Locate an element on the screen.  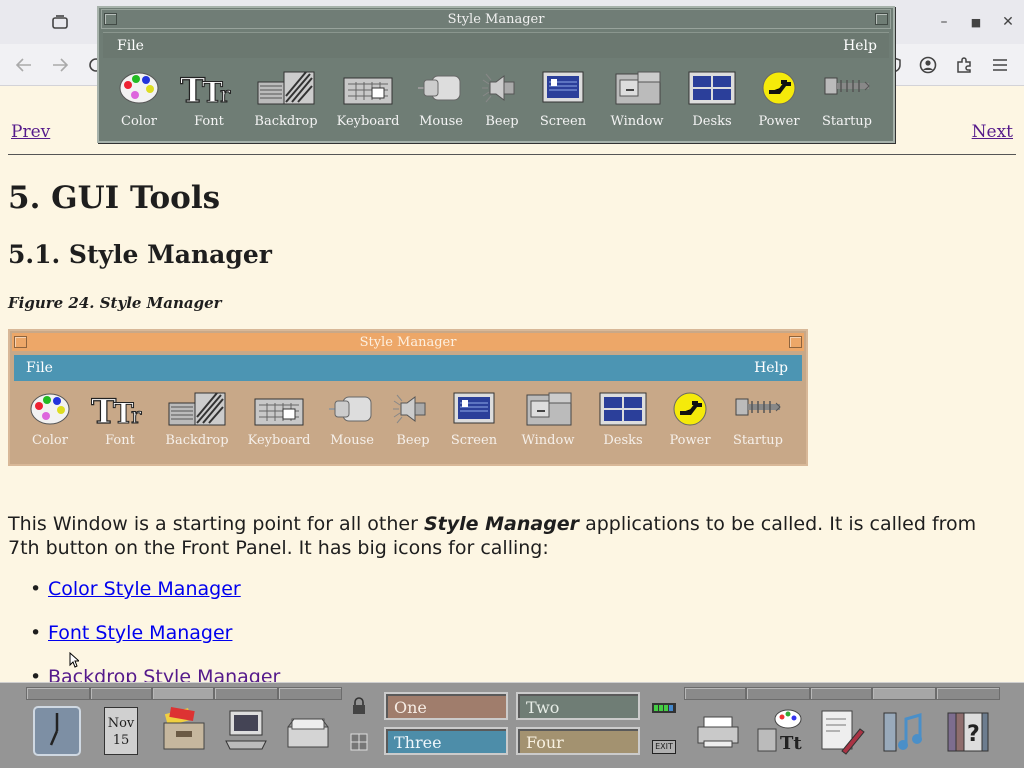
workspace-two: Two is located at coordinates (578, 706).